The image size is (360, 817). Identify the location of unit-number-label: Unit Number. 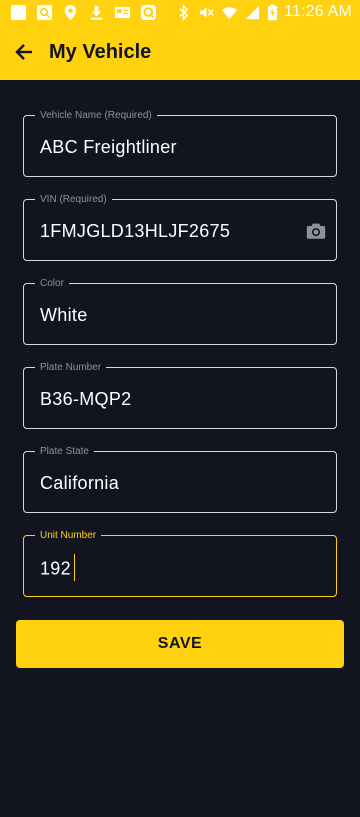
(68, 535).